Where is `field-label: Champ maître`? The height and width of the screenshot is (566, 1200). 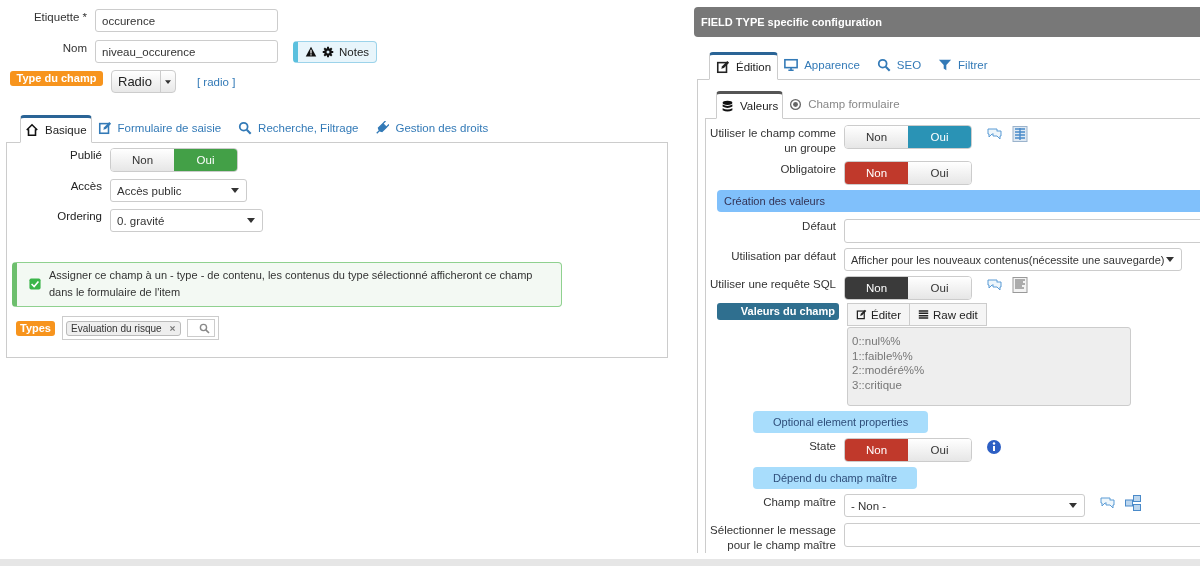
field-label: Champ maître is located at coordinates (799, 502).